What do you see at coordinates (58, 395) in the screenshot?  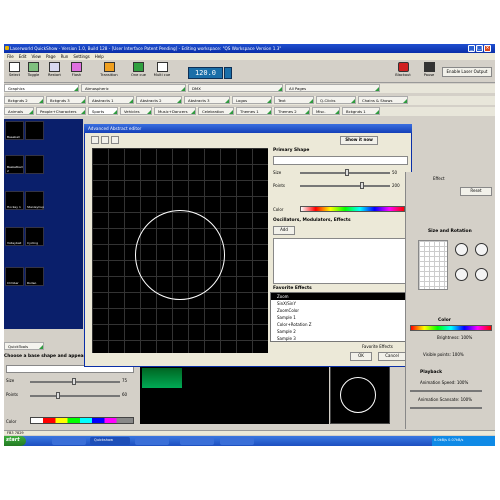 I see `points-slider-thumb` at bounding box center [58, 395].